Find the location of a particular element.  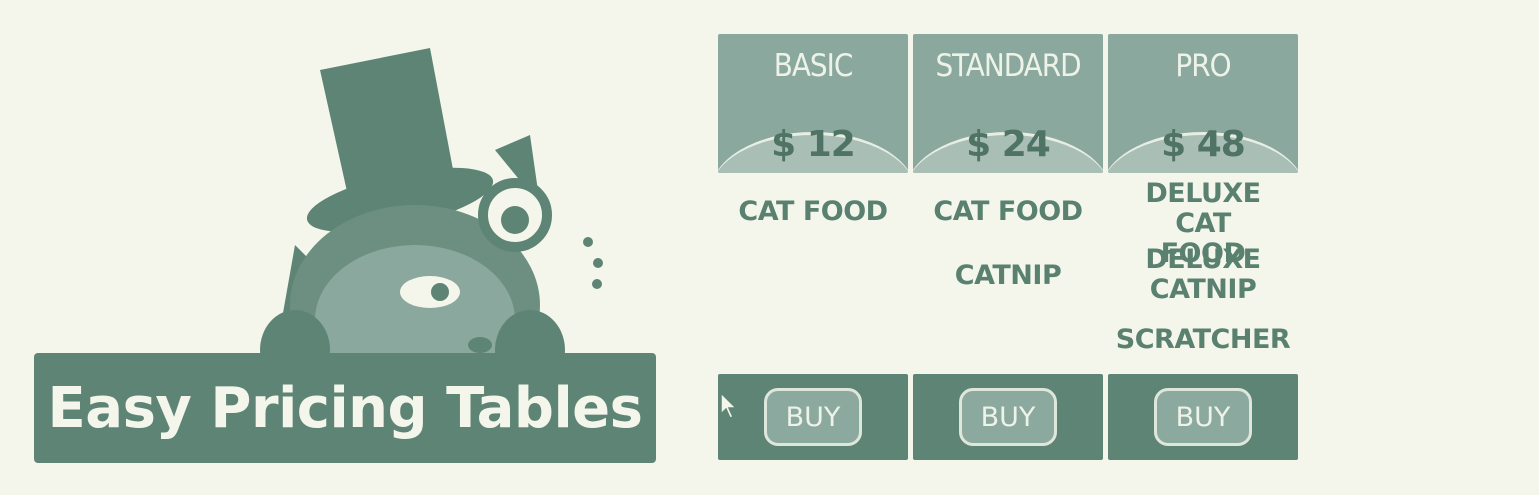

feature-list: CAT FOOD is located at coordinates (813, 273).